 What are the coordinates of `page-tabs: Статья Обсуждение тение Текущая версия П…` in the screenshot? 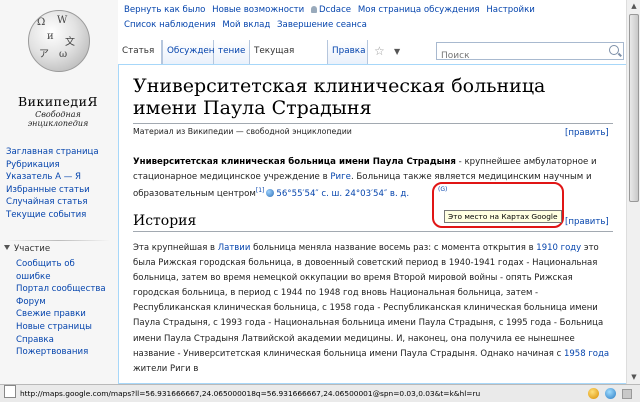 It's located at (372, 59).